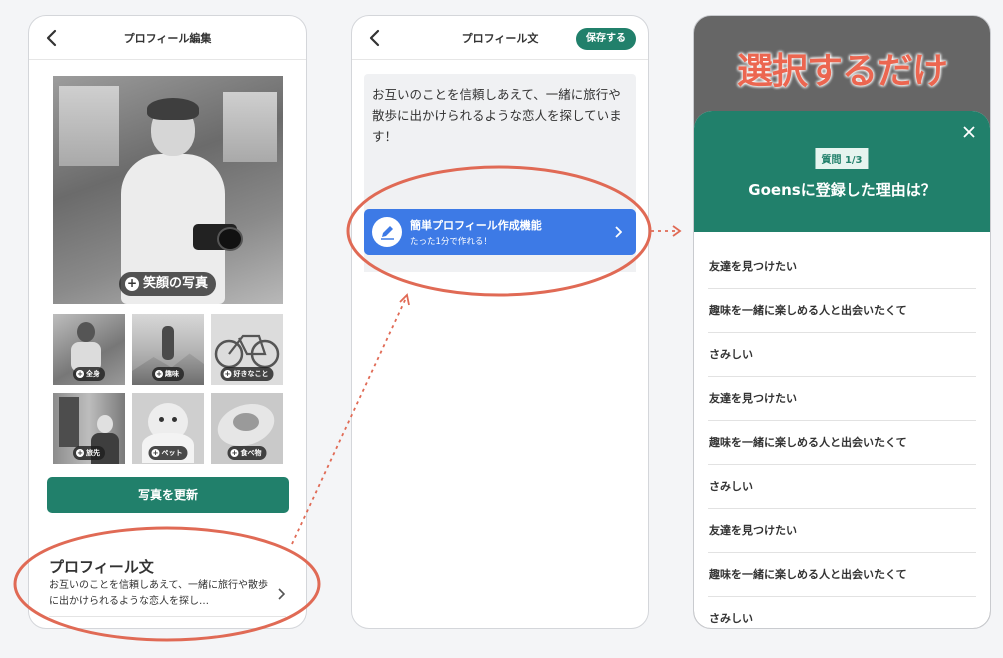 Image resolution: width=1003 pixels, height=658 pixels. I want to click on thumbnail-tag: + 趣味, so click(168, 374).